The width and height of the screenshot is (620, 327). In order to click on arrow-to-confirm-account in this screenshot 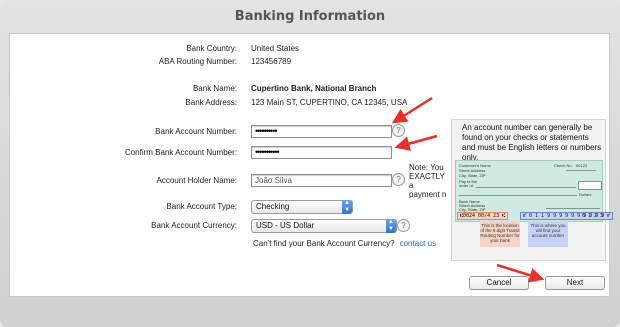, I will do `click(416, 142)`.